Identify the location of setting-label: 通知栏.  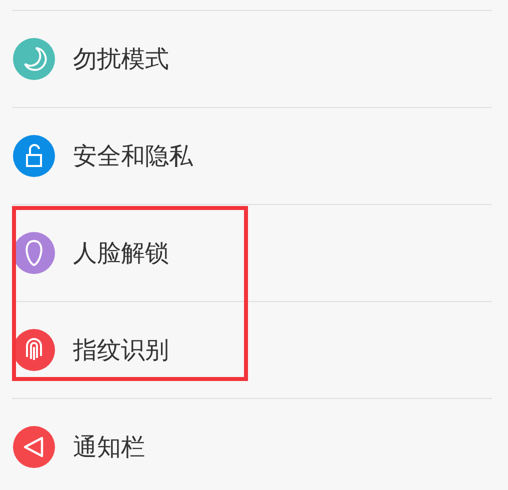
(109, 447).